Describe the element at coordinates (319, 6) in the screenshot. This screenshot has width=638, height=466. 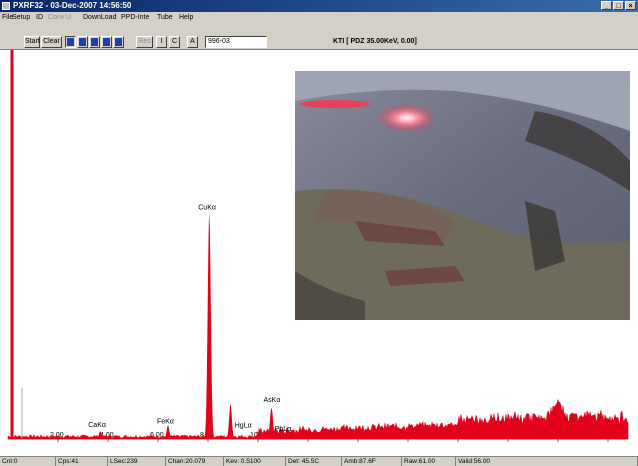
I see `title-bar: PXRF32 - 03-Dec-2007 14:56:50 _ □ ×` at that location.